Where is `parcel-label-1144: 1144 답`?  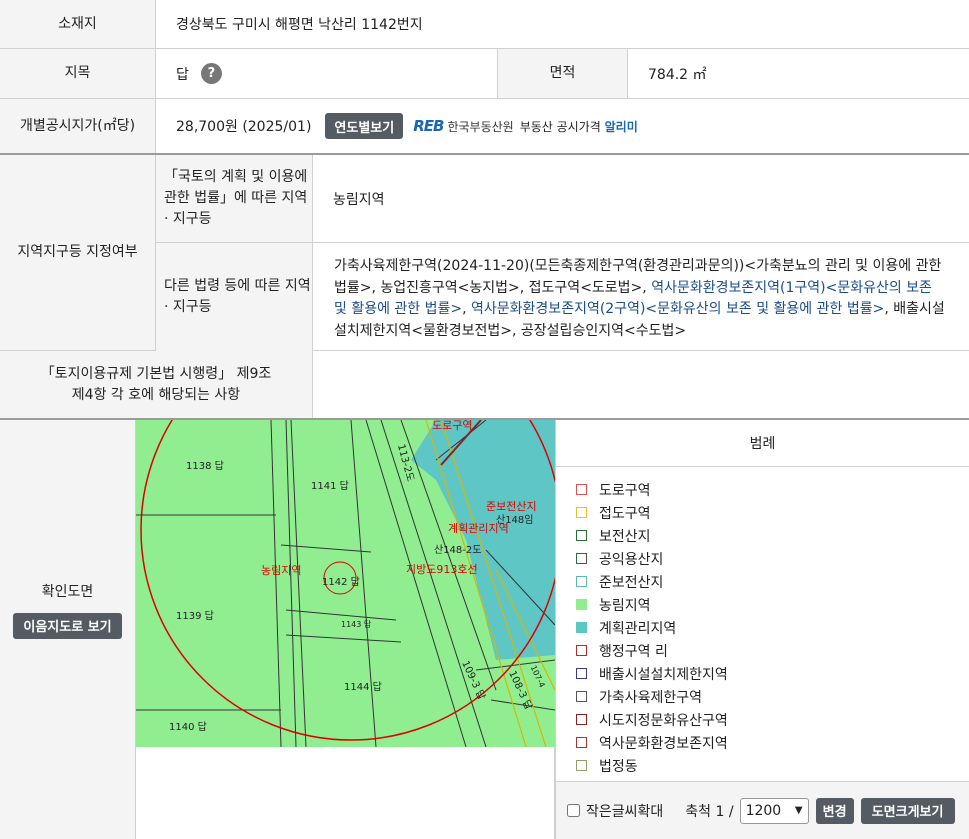
parcel-label-1144: 1144 답 is located at coordinates (363, 687).